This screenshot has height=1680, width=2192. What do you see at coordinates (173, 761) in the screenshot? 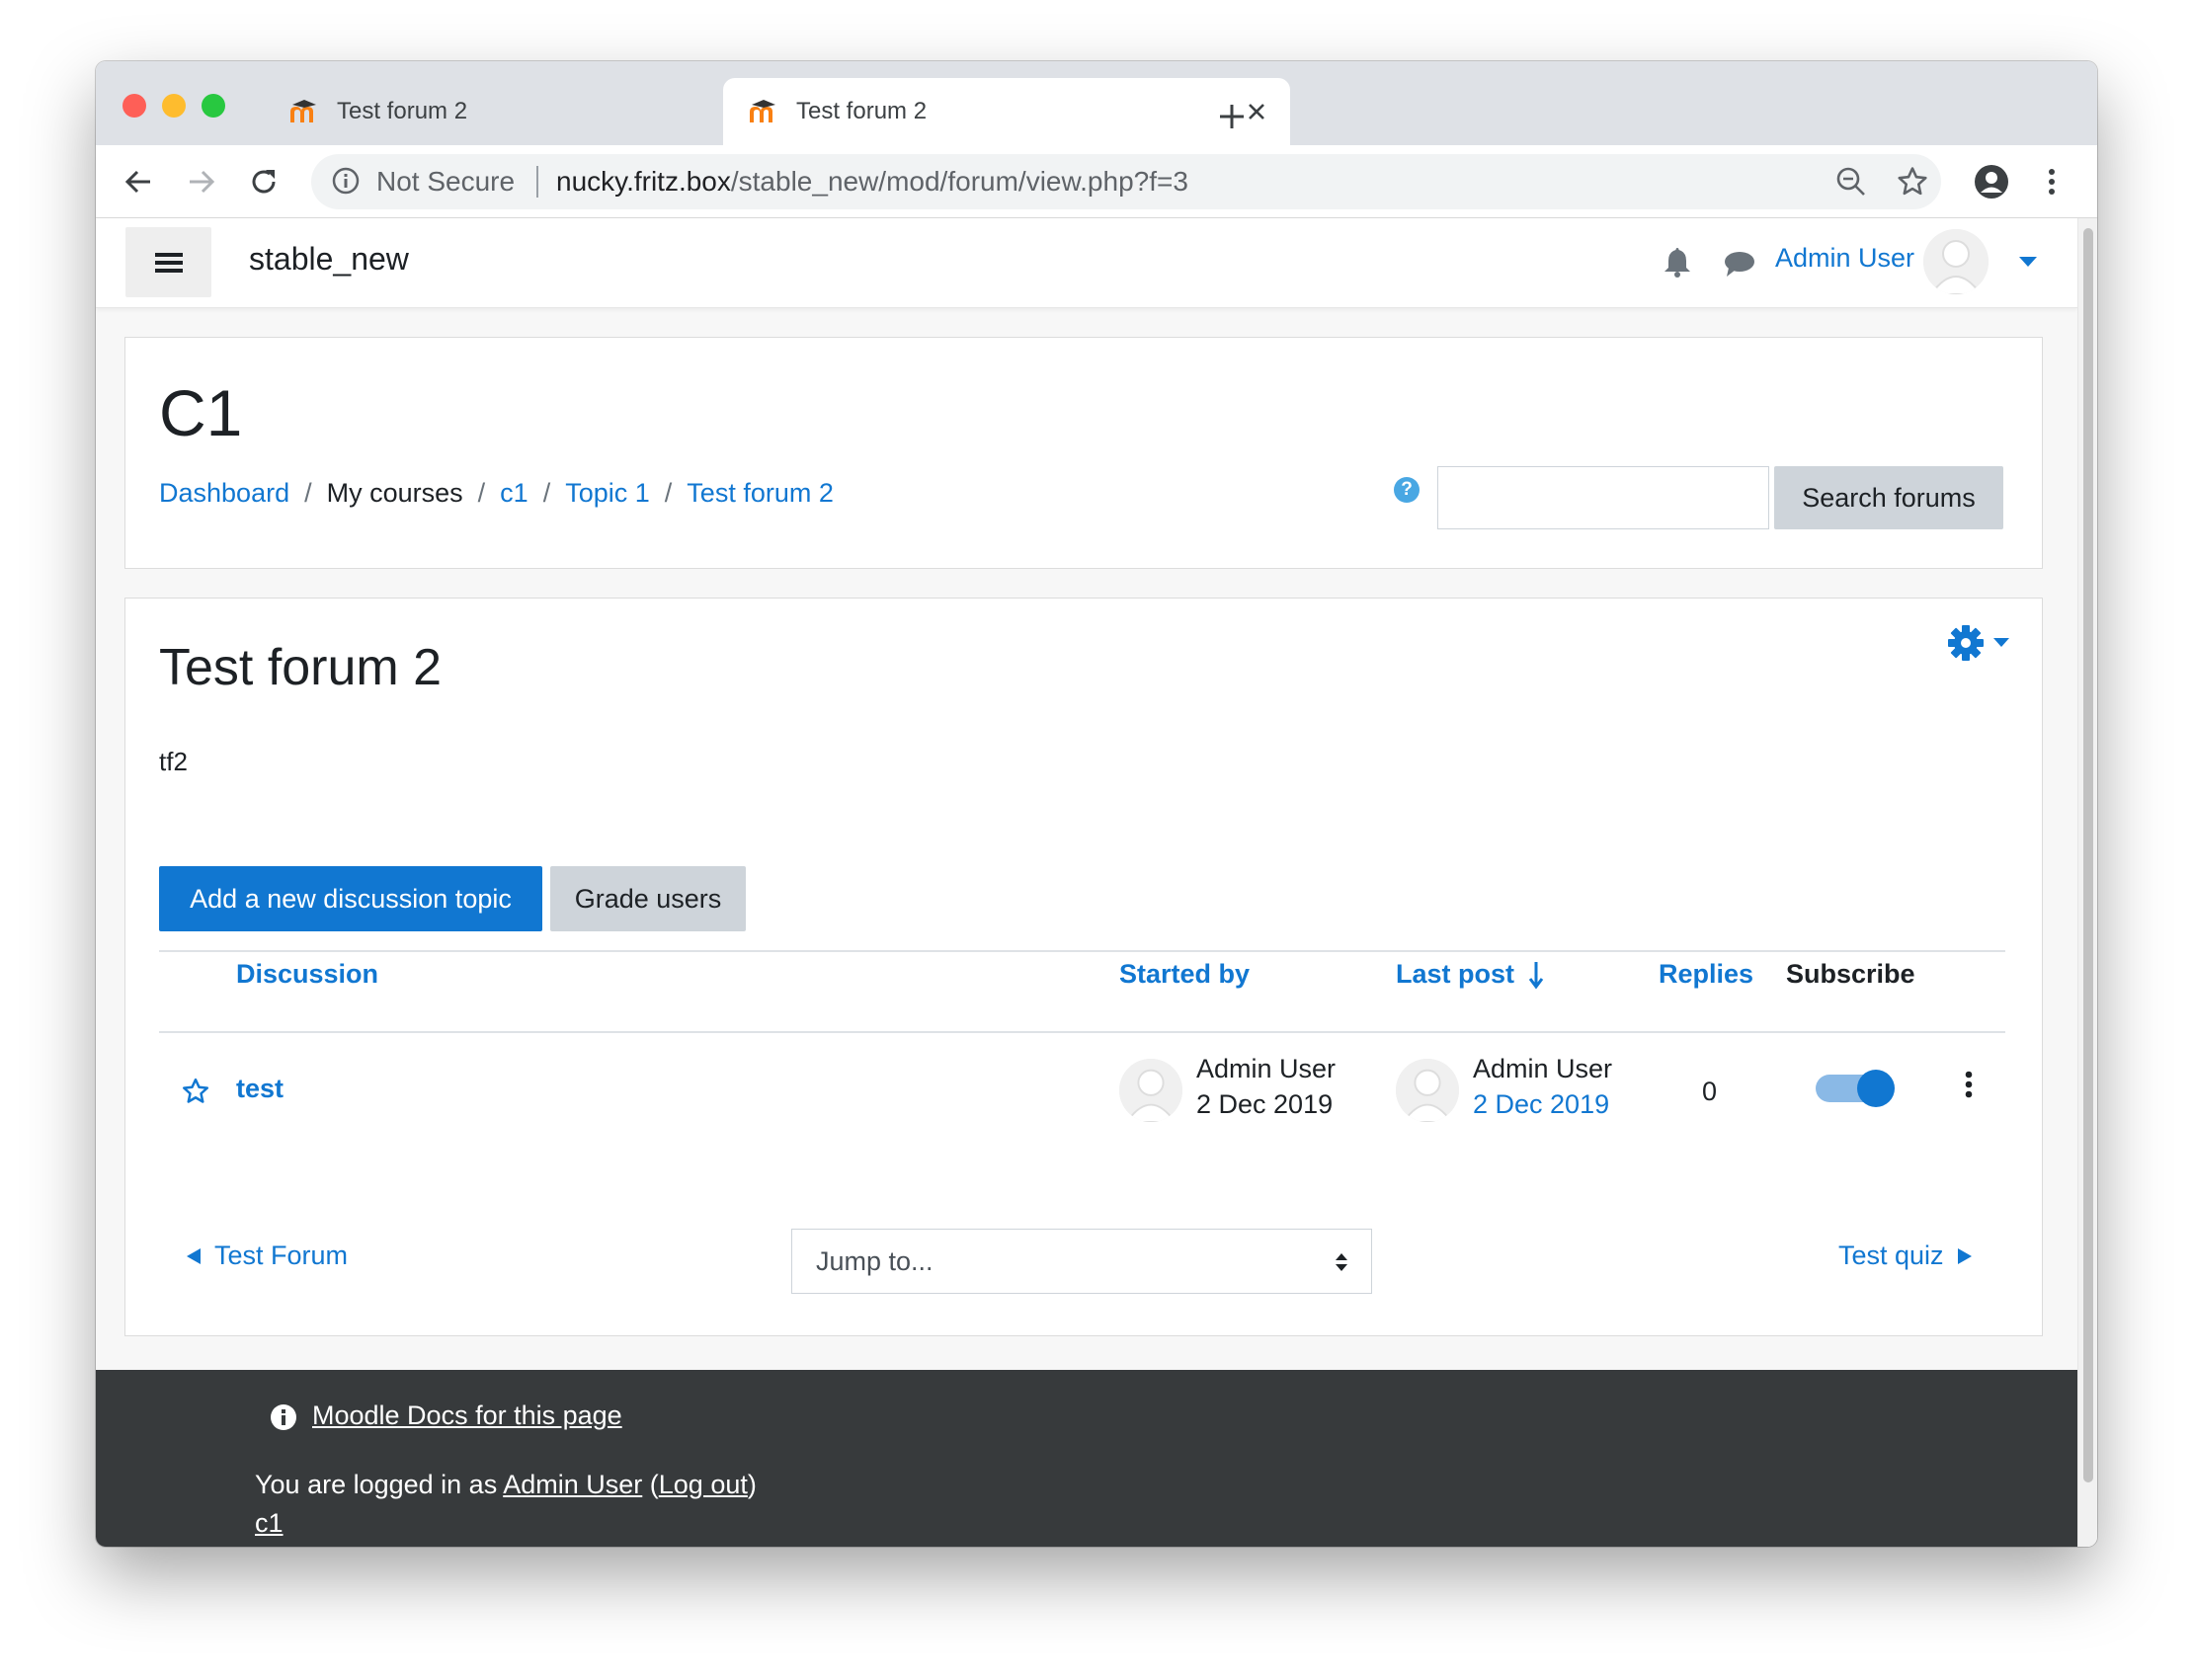
I see `forum-description: tf2` at bounding box center [173, 761].